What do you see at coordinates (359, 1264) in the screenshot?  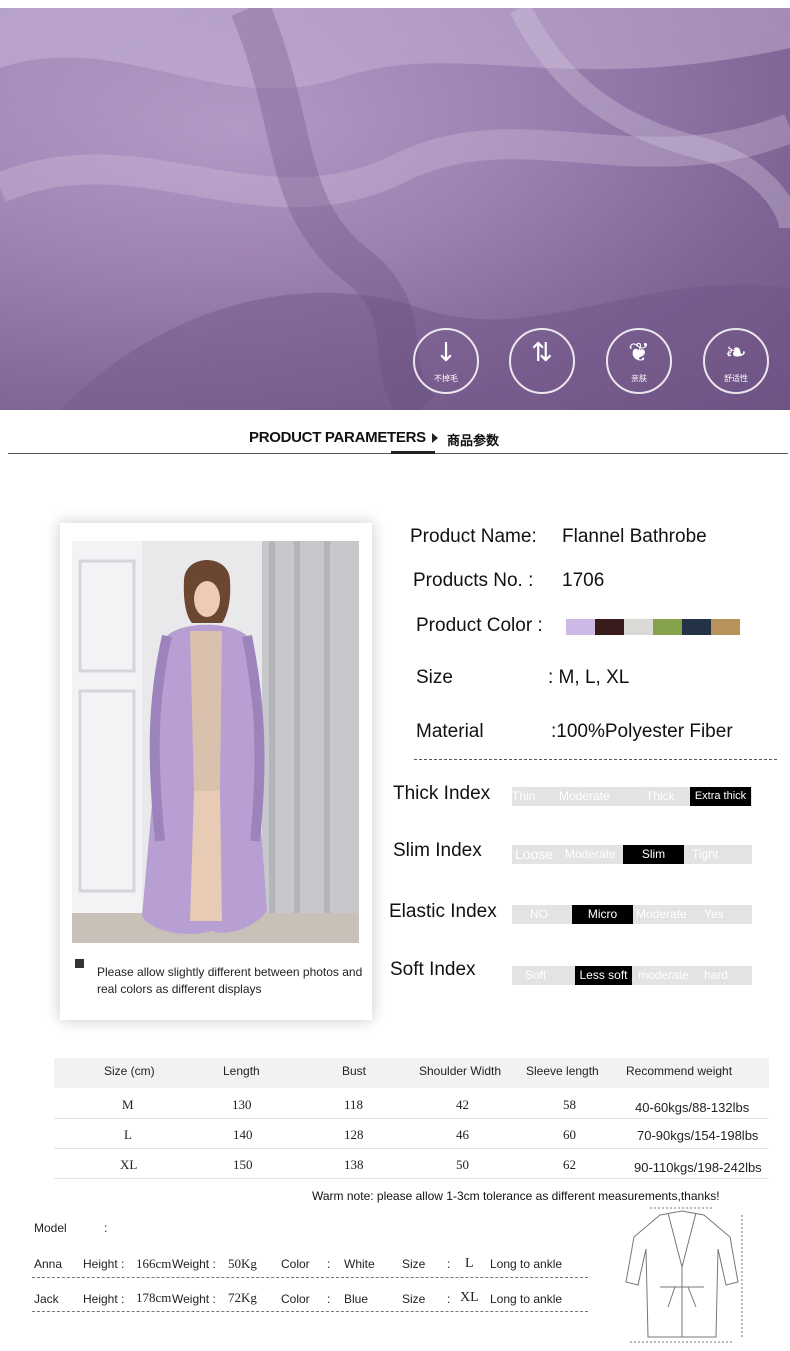 I see `color-value: White` at bounding box center [359, 1264].